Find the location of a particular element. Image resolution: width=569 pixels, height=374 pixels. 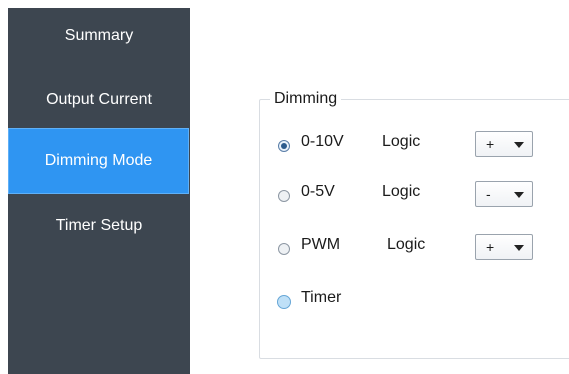

top-border is located at coordinates (284, 4).